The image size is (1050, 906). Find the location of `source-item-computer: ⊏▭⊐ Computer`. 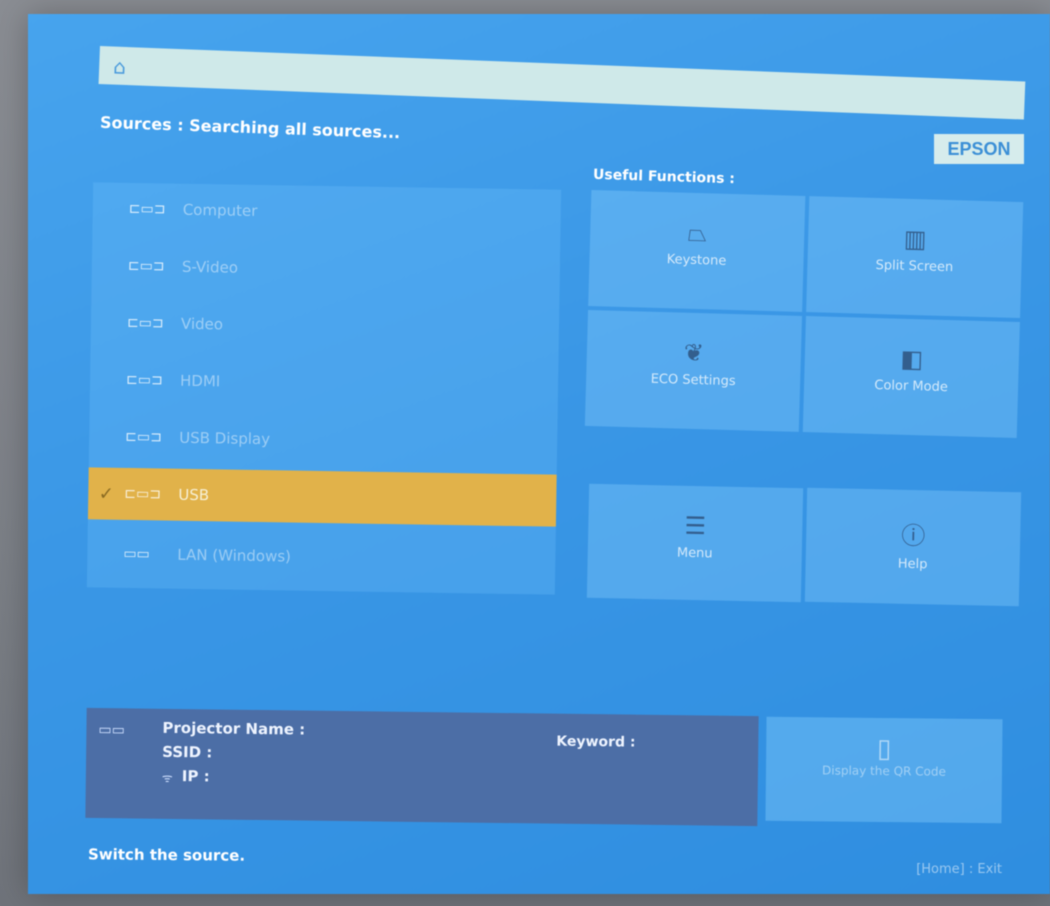

source-item-computer: ⊏▭⊐ Computer is located at coordinates (326, 211).